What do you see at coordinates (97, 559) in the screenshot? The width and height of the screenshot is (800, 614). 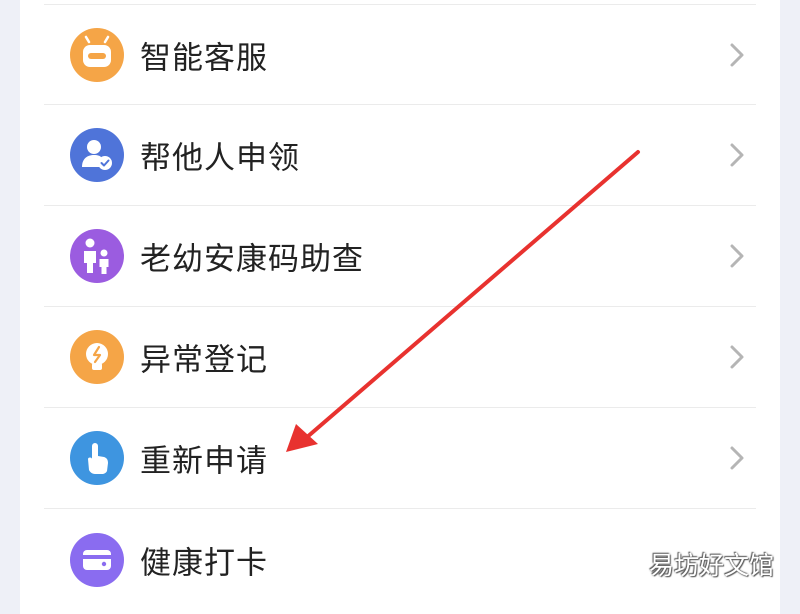 I see `card-icon` at bounding box center [97, 559].